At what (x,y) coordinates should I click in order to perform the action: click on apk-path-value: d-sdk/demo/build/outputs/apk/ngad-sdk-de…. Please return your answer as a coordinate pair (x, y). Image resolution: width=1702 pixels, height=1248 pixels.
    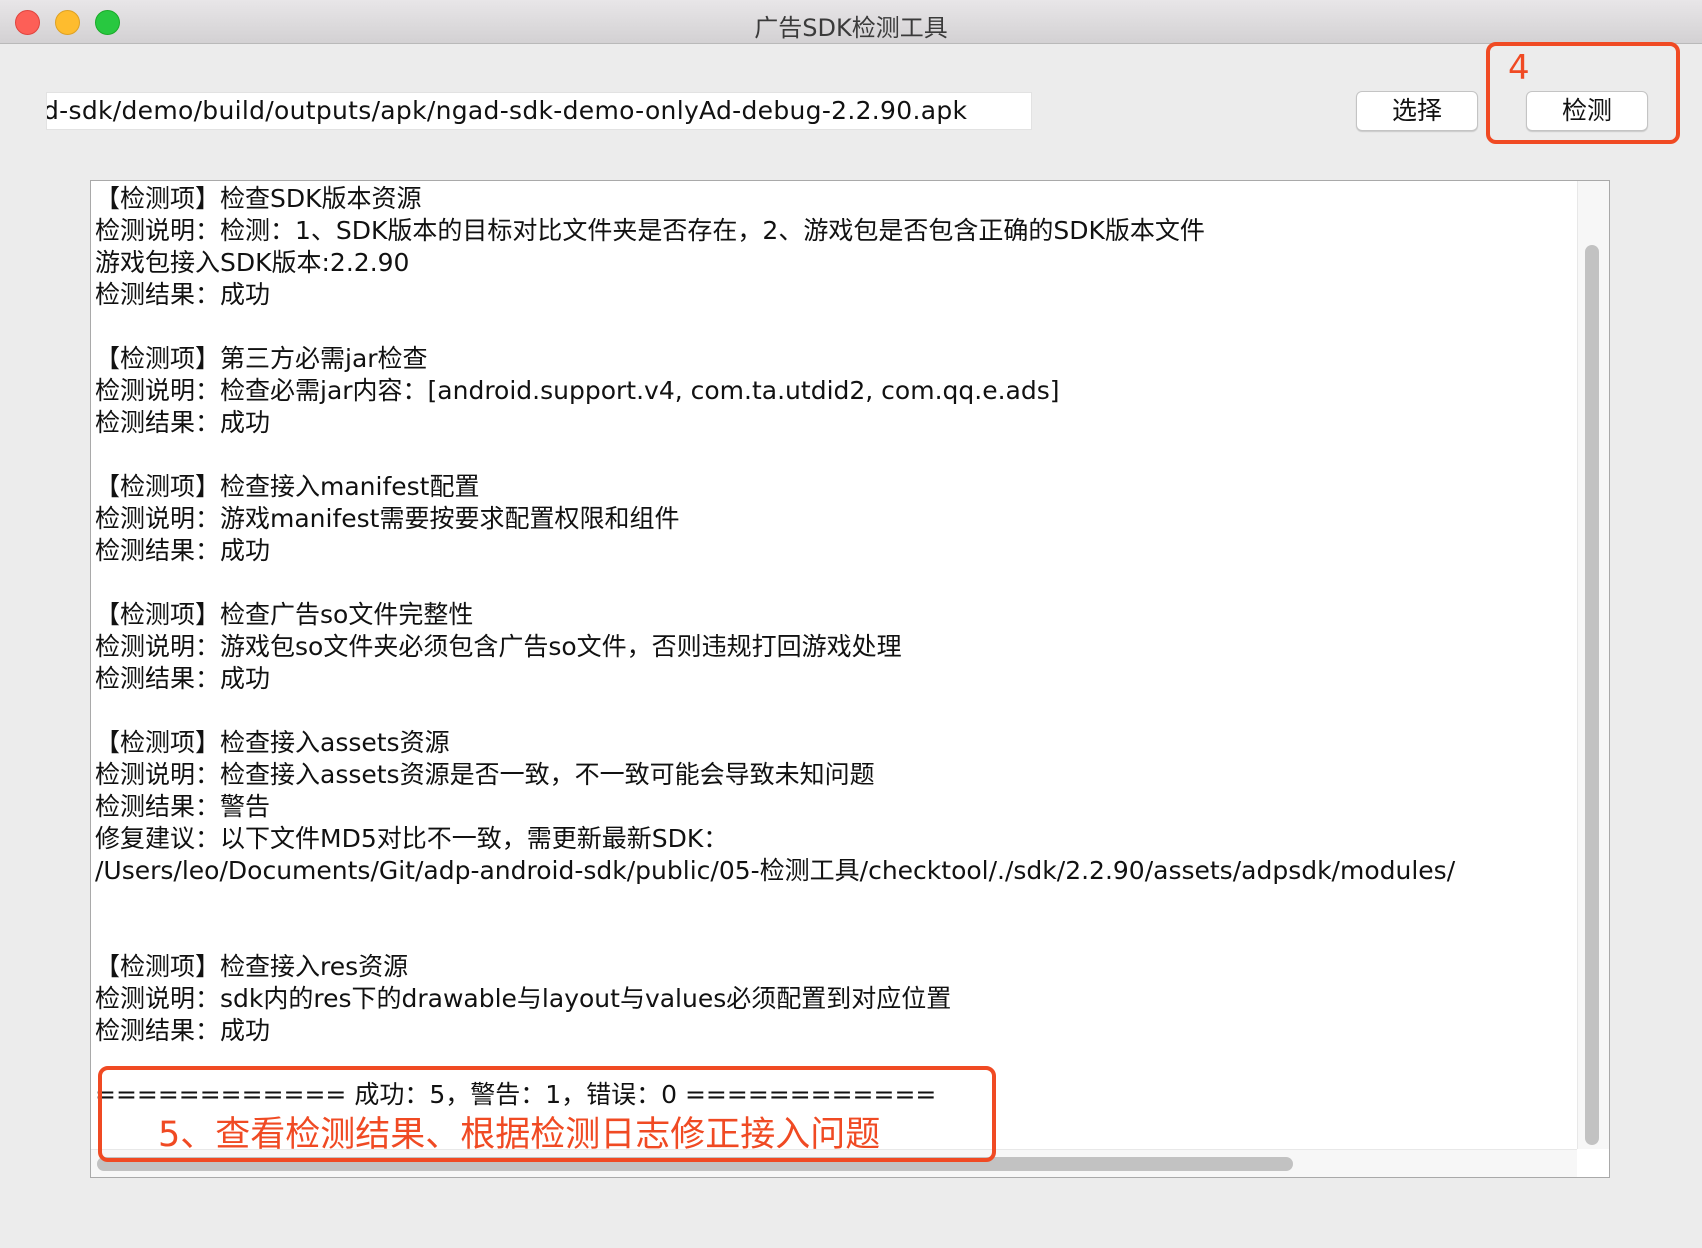
    Looking at the image, I should click on (507, 110).